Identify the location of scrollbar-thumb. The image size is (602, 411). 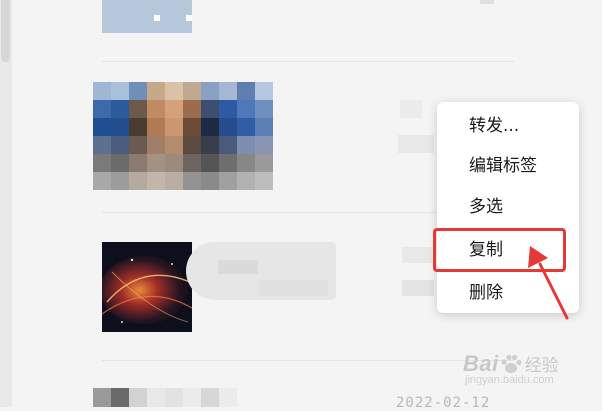
(5, 31).